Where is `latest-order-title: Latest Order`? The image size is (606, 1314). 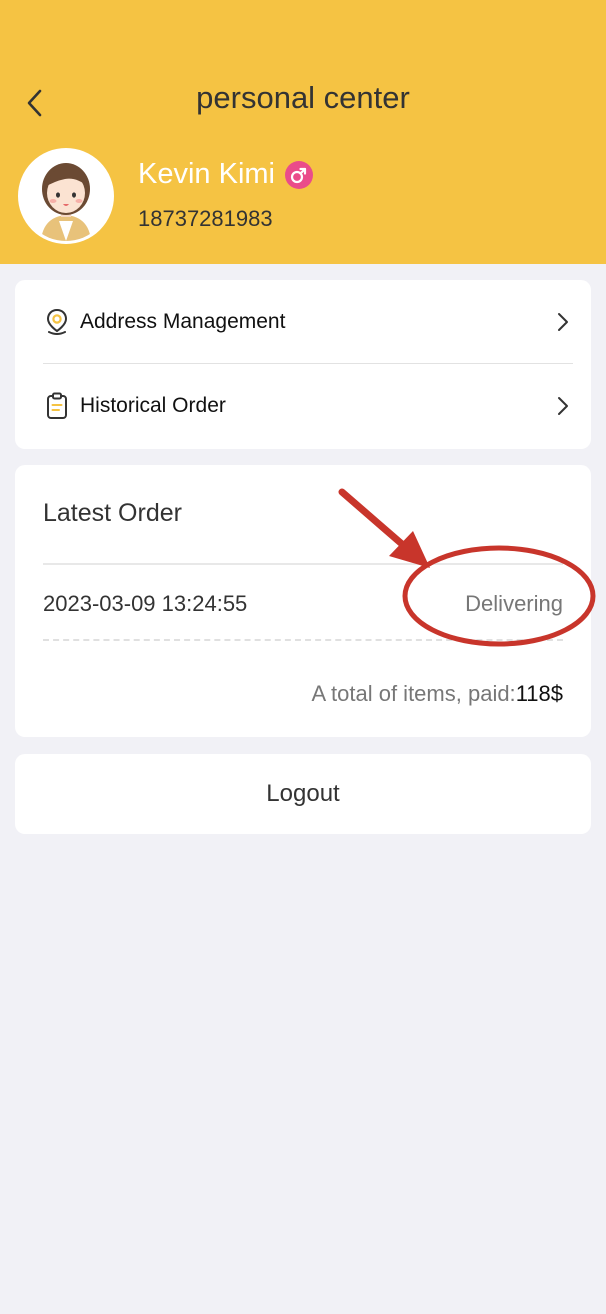 latest-order-title: Latest Order is located at coordinates (112, 513).